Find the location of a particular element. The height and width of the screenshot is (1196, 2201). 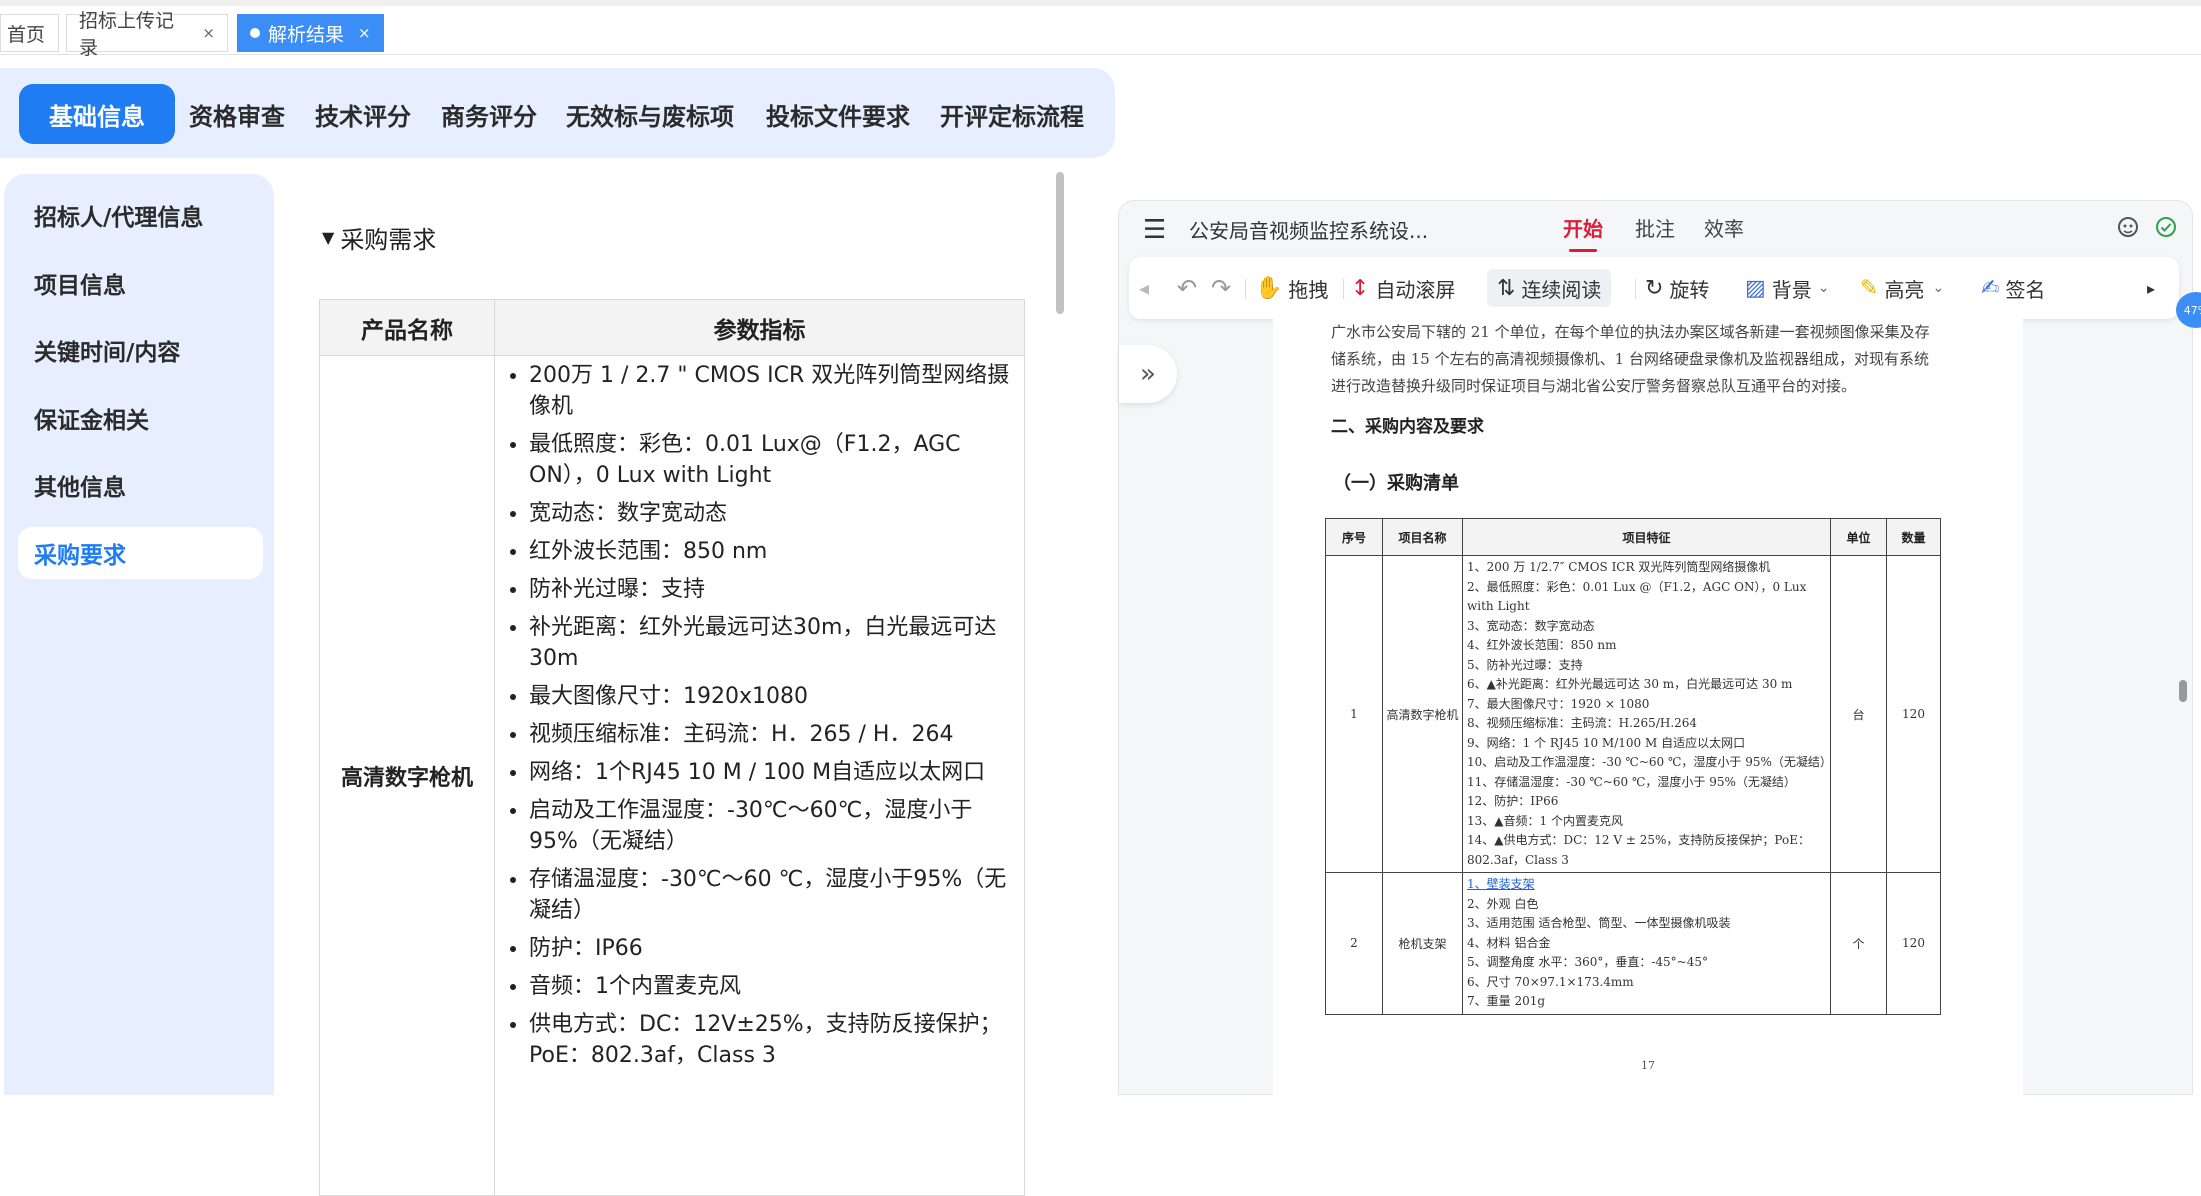

expand-sidebar-button: » is located at coordinates (1148, 374).